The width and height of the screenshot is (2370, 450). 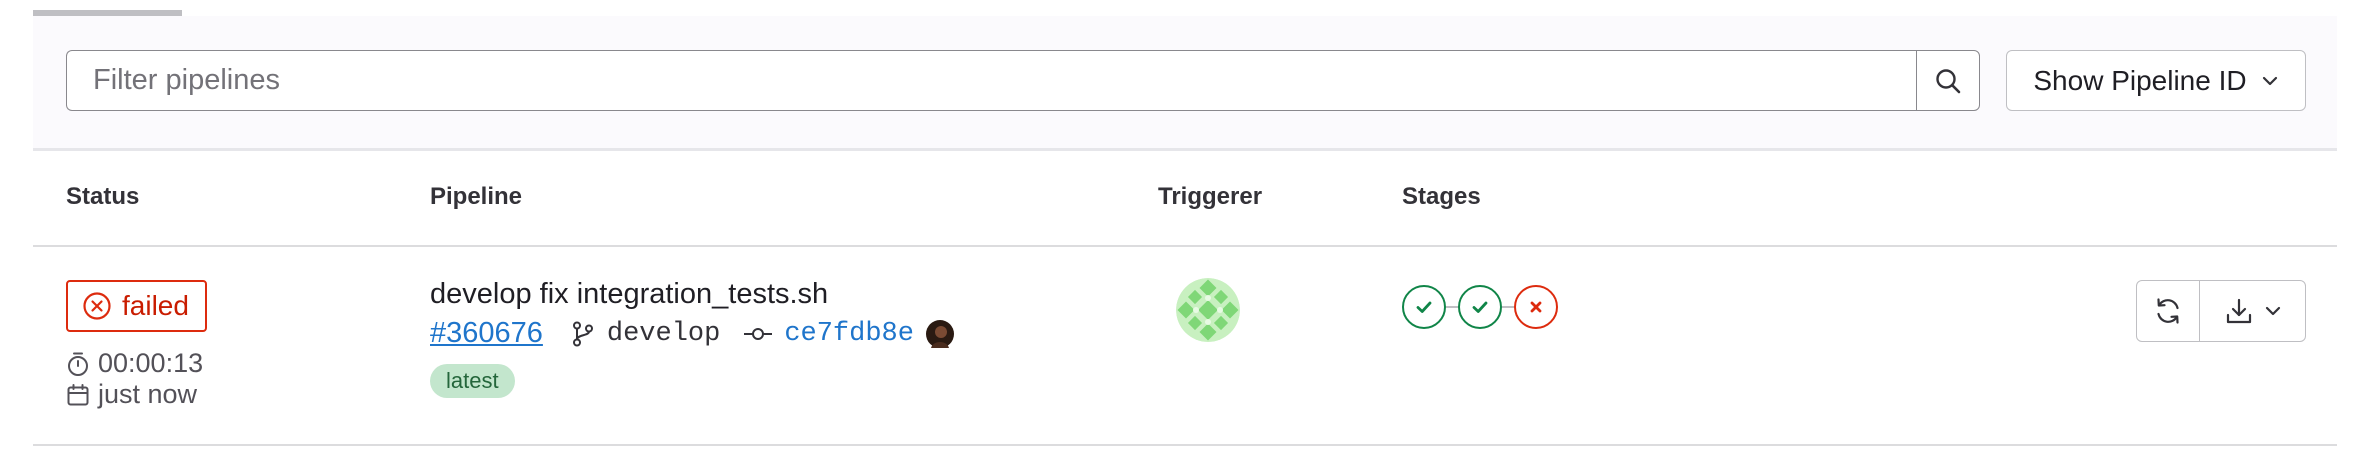 I want to click on commit-icon, so click(x=758, y=333).